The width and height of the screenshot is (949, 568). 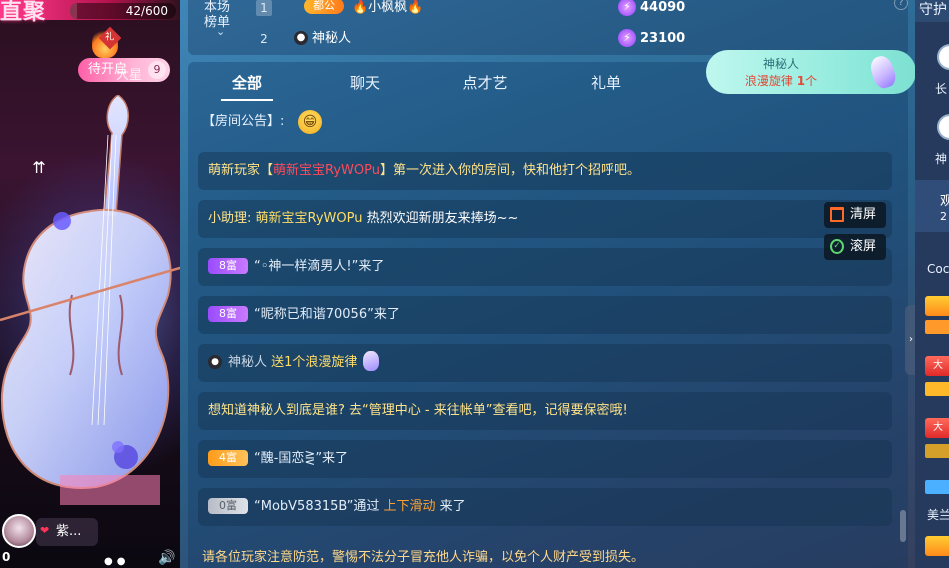 I want to click on message-text: 热烈欢迎新朋友来捧场~~, so click(x=440, y=218).